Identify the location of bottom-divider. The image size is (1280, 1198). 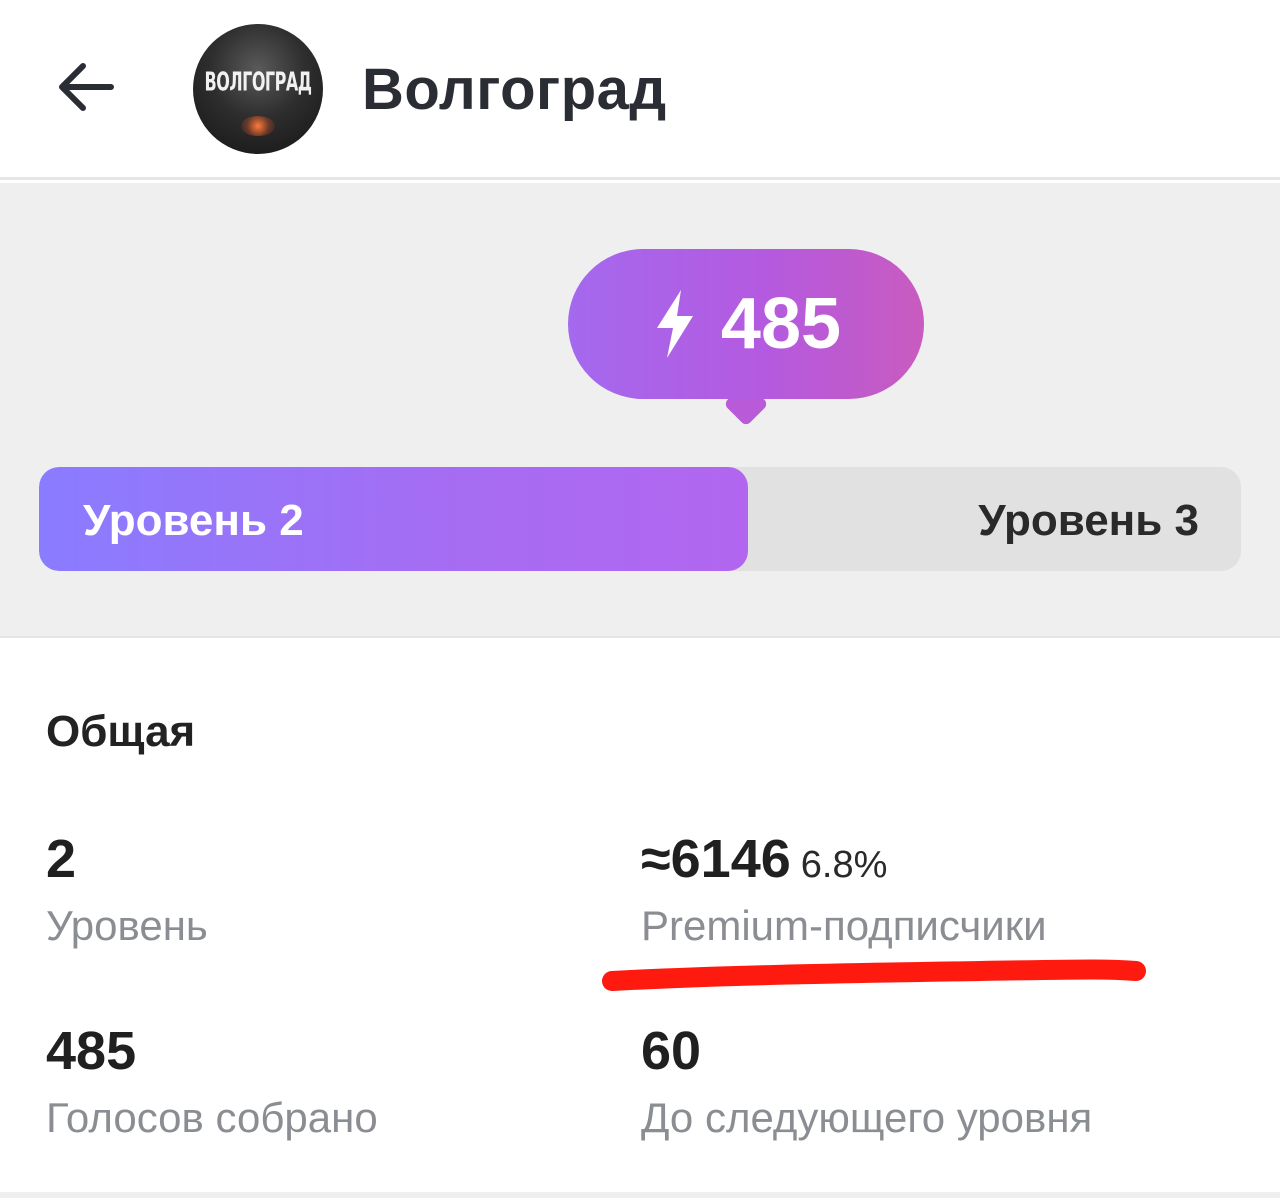
(640, 1195).